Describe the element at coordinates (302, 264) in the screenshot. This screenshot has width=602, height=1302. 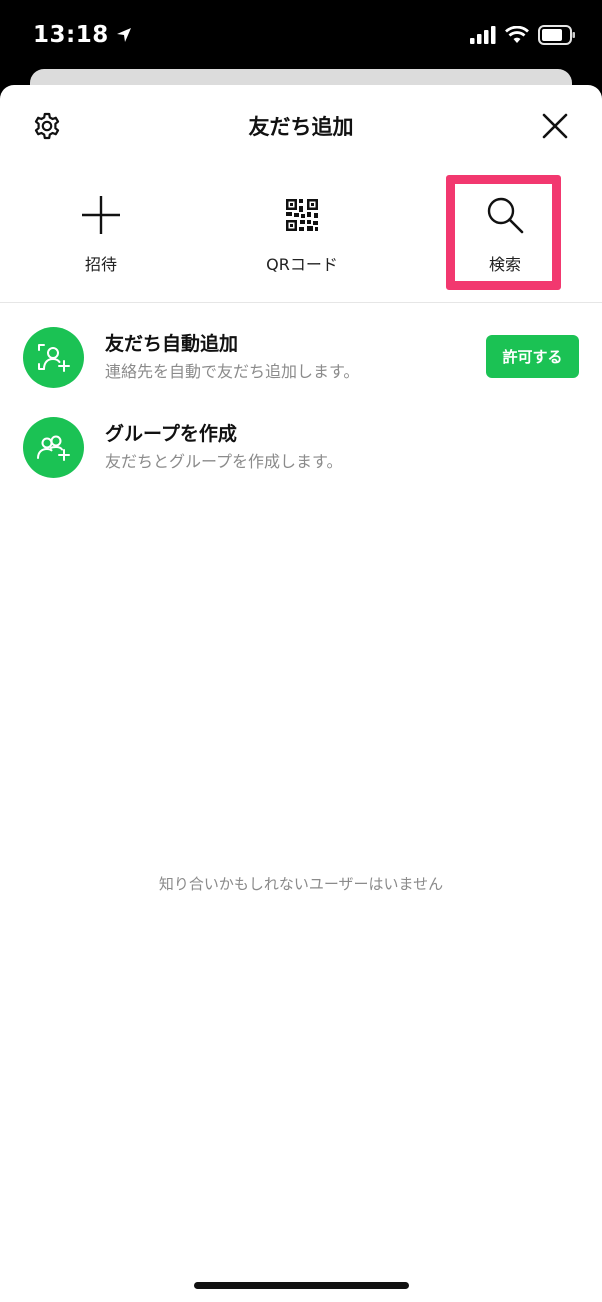
I see `qr-code-label: QRコード` at that location.